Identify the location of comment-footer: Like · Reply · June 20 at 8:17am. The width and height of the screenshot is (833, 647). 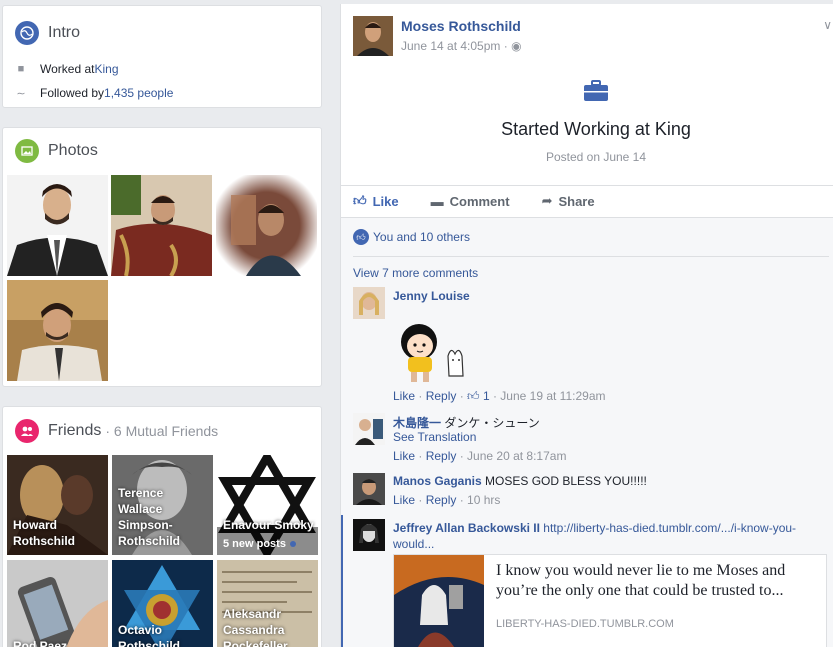
(480, 456).